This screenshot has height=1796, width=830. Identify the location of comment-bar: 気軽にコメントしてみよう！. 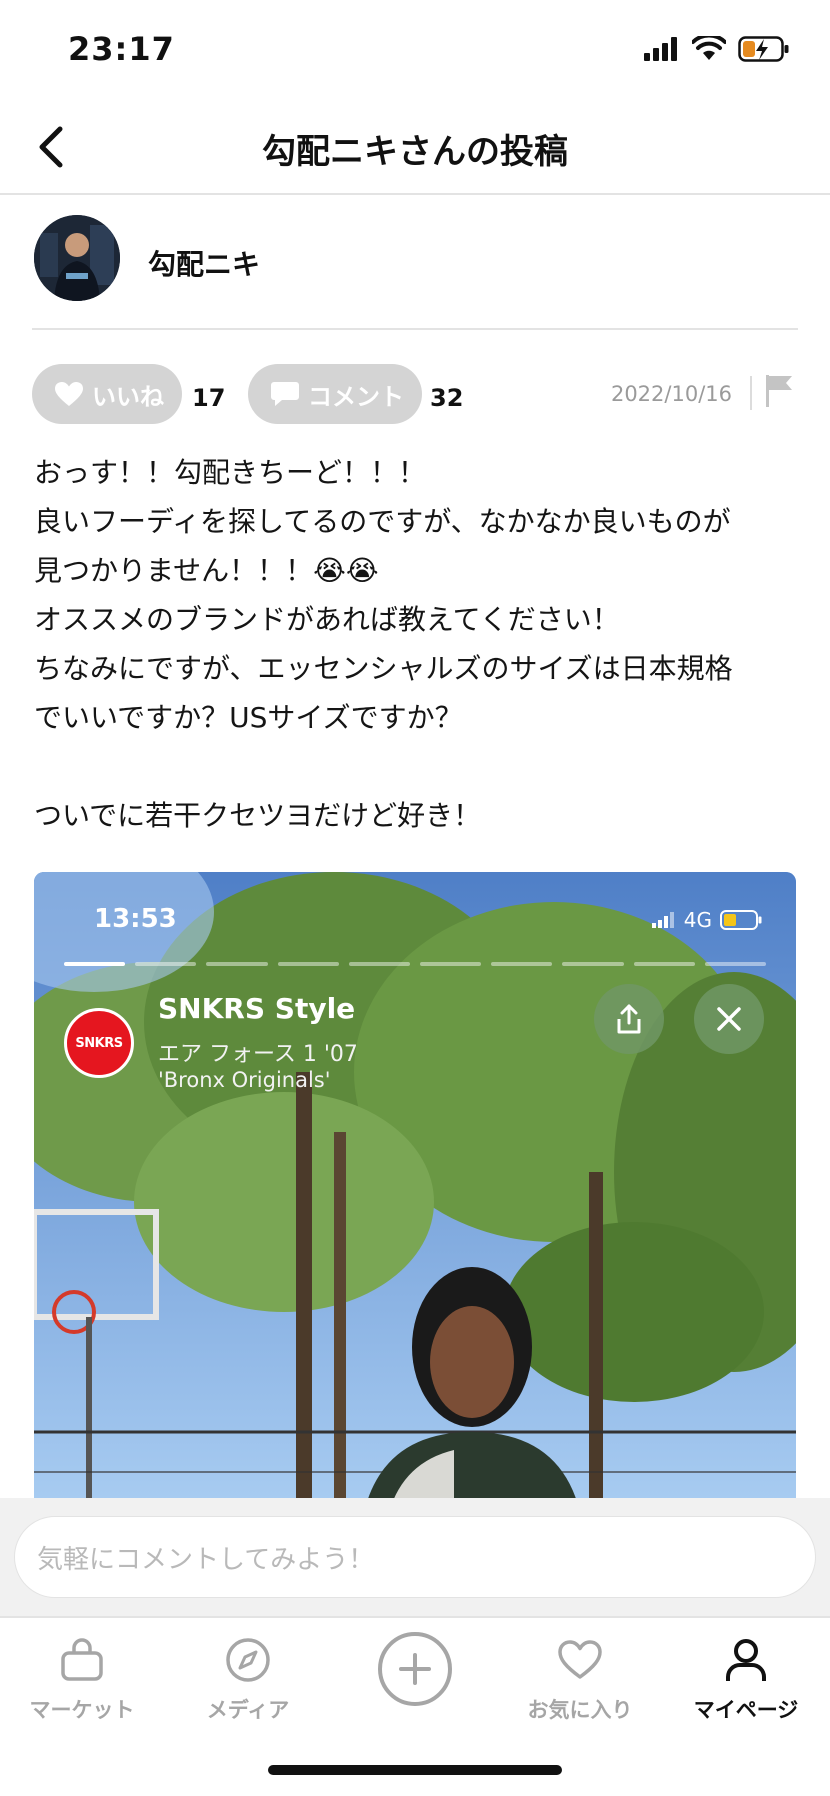
(415, 1558).